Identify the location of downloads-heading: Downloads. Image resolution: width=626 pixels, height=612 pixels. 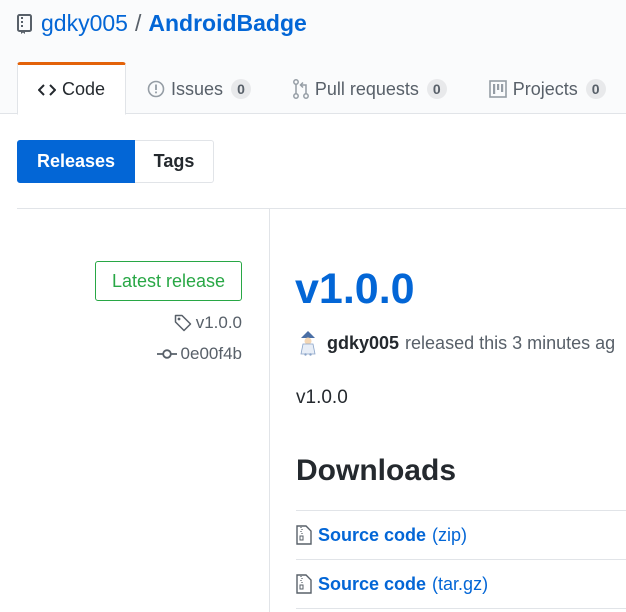
(376, 470).